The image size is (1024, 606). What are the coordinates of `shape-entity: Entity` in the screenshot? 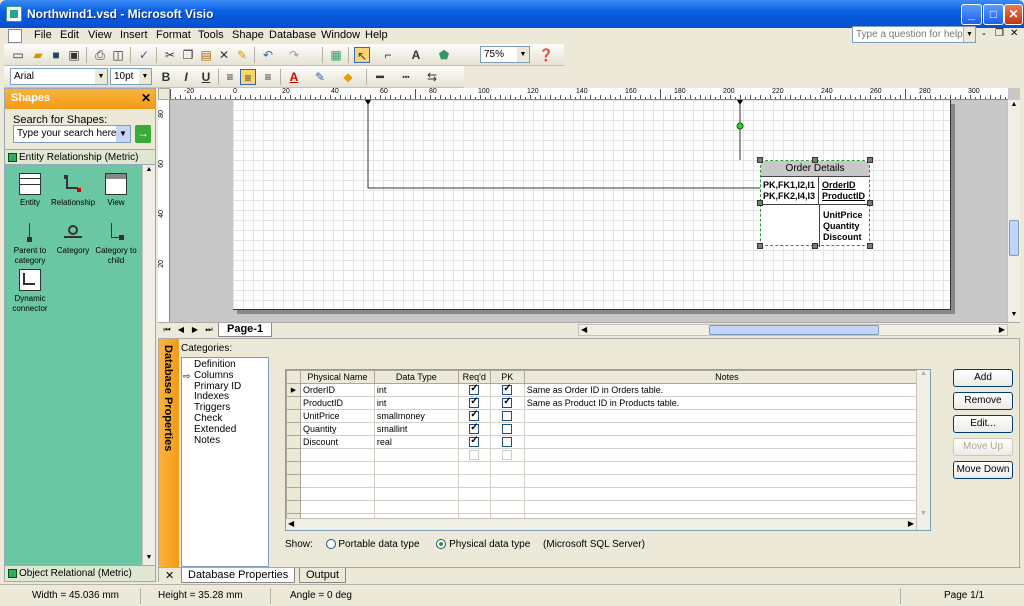 It's located at (30, 190).